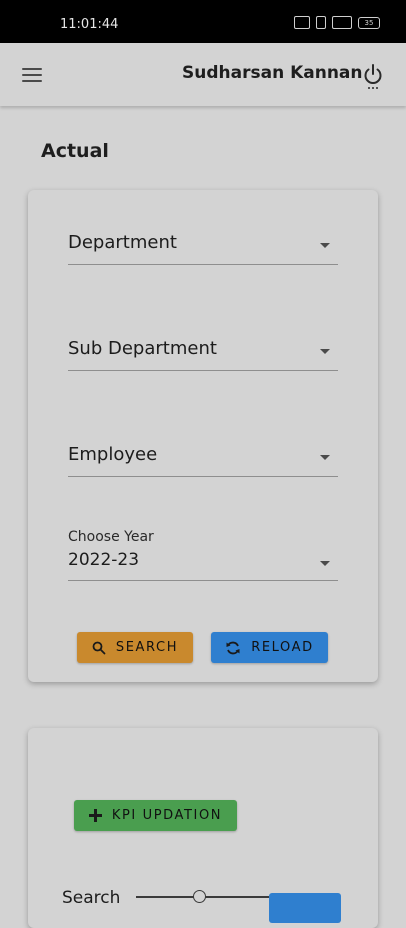  I want to click on reload-icon, so click(233, 647).